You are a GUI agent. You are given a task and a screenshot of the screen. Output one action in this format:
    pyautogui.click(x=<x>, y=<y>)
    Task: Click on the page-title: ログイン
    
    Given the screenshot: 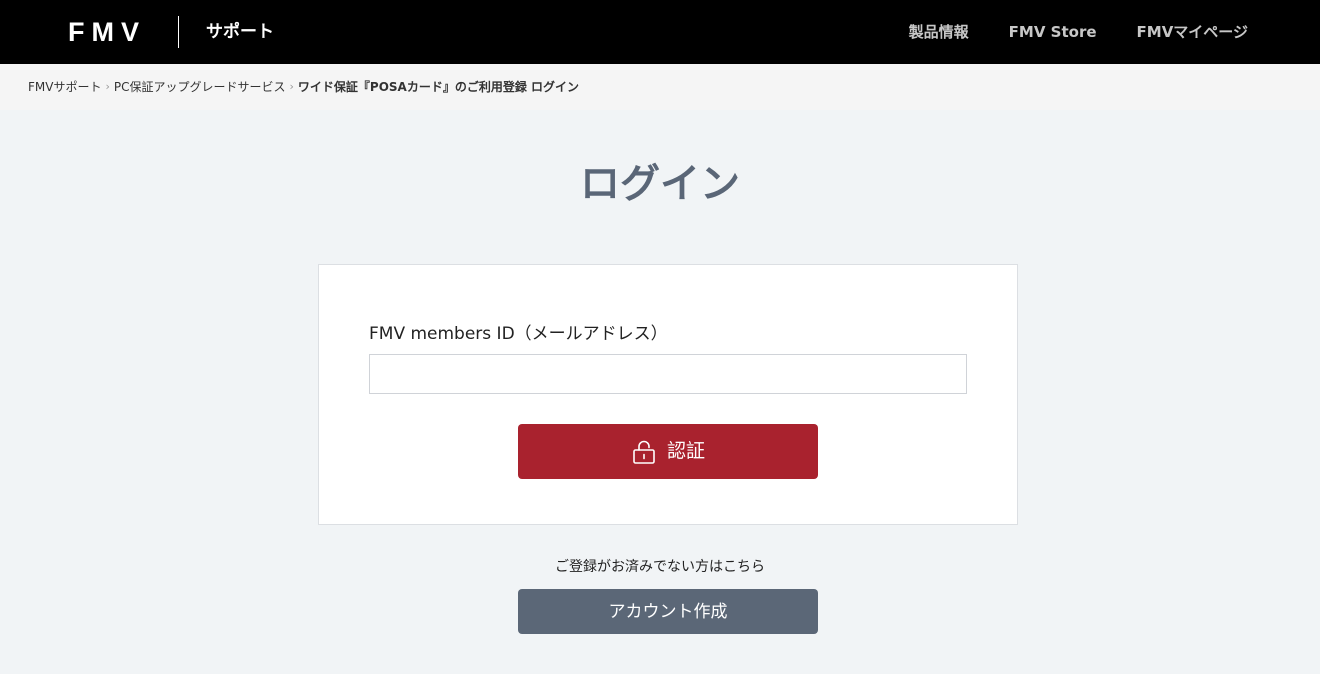 What is the action you would take?
    pyautogui.click(x=660, y=184)
    